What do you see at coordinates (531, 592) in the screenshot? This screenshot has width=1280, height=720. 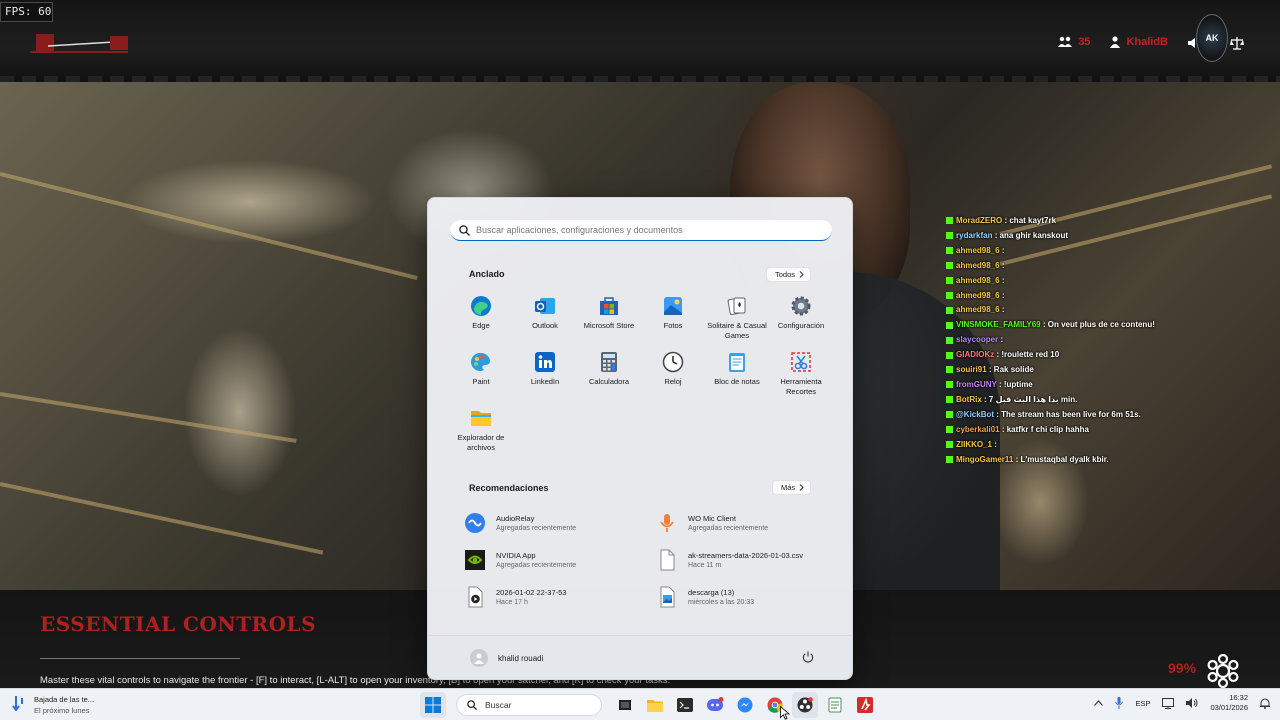 I see `recommendation-name: 2026-01-02 22-37-53` at bounding box center [531, 592].